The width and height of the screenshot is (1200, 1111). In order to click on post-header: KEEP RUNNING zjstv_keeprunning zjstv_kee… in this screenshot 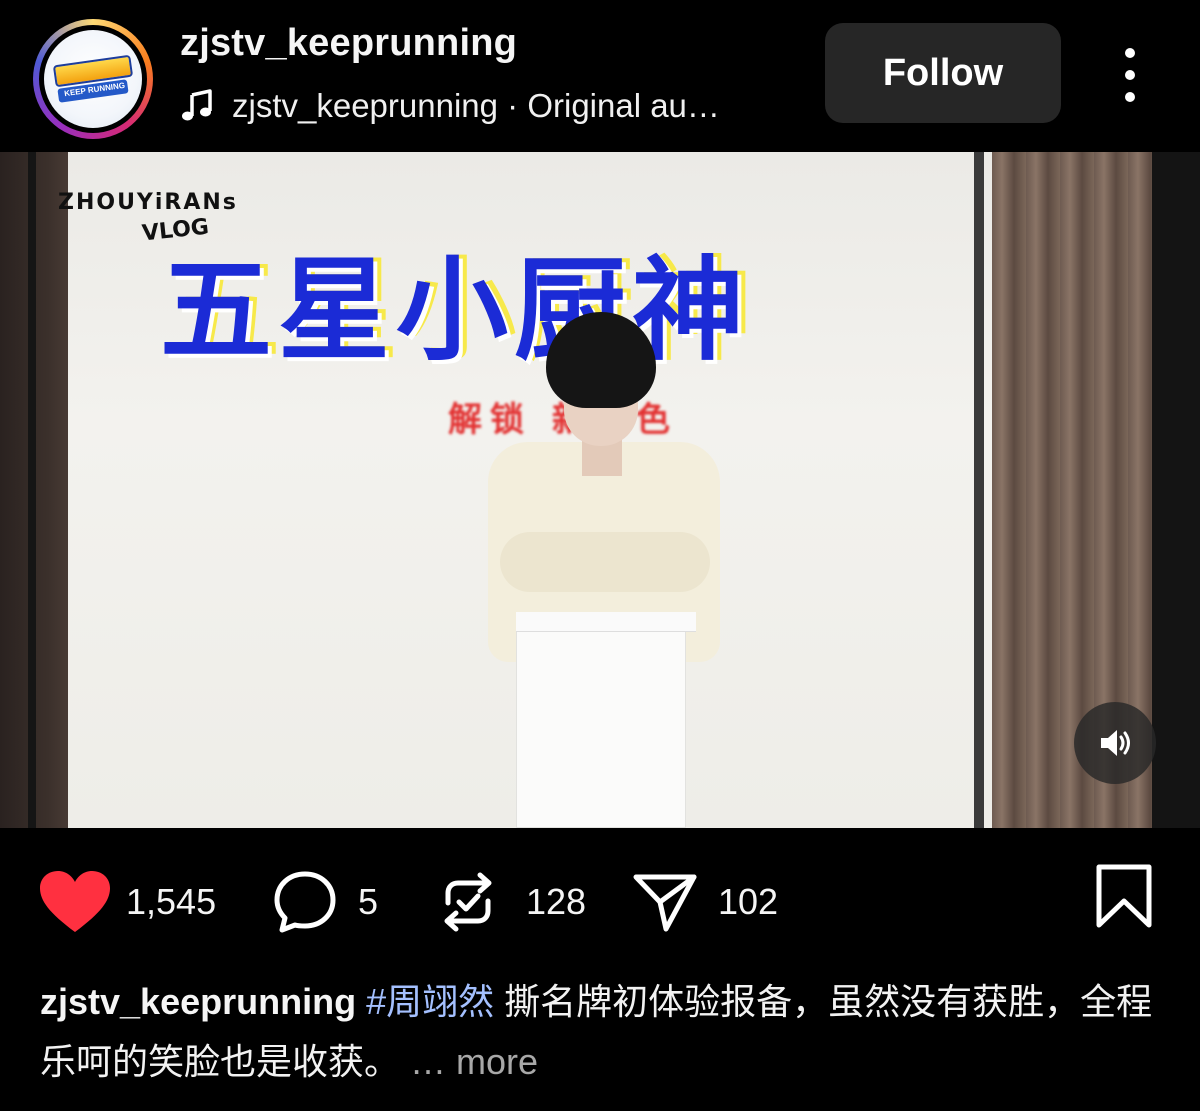, I will do `click(600, 76)`.